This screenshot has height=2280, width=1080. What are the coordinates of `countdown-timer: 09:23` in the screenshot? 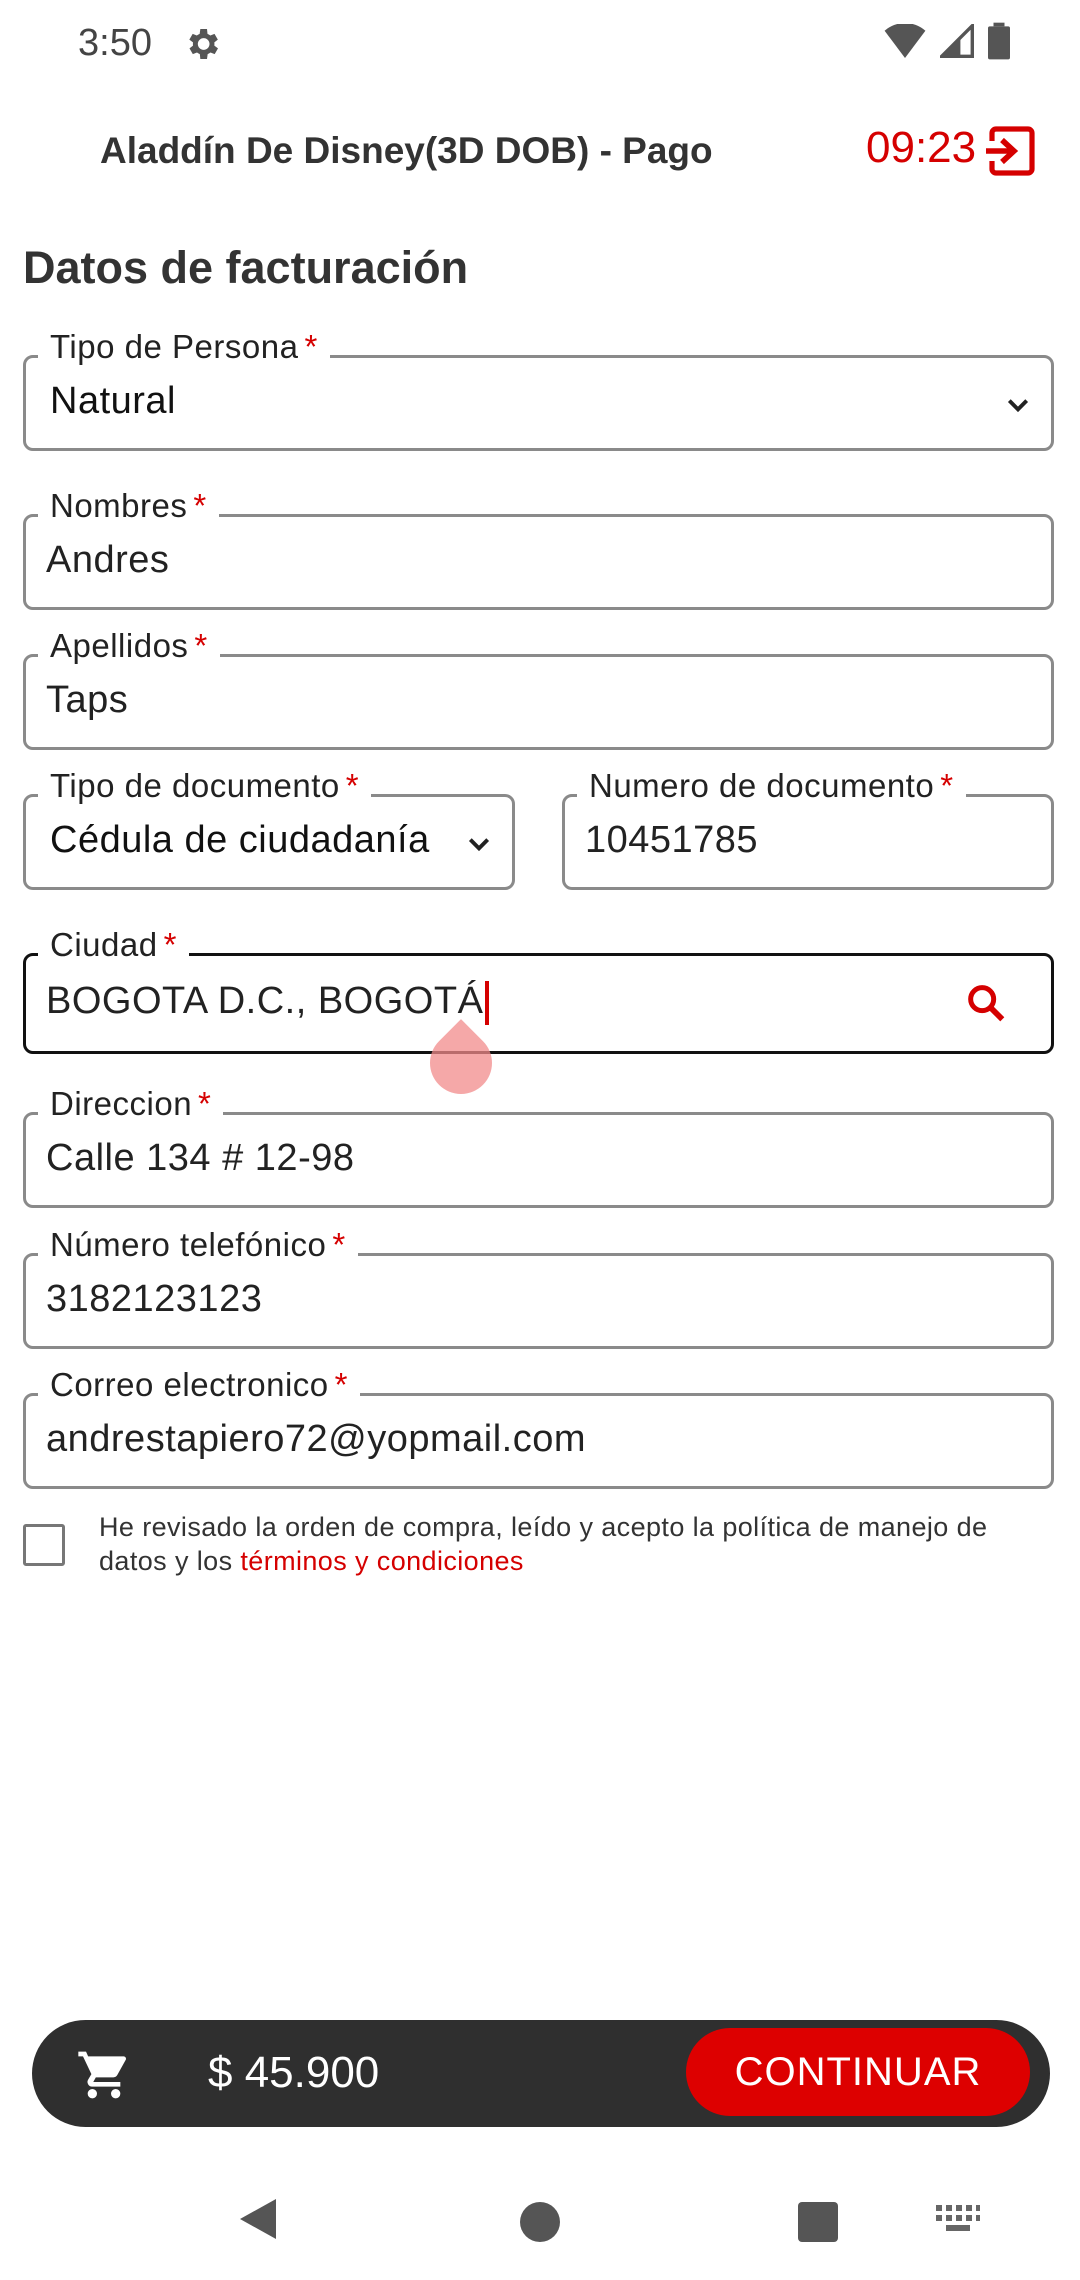 It's located at (921, 147).